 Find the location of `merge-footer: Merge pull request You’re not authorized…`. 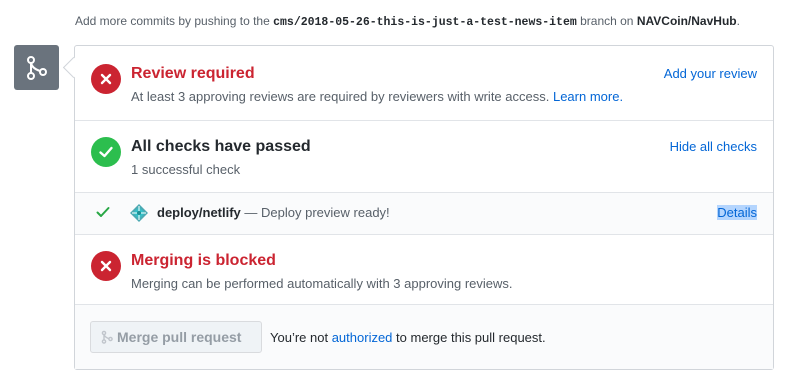

merge-footer: Merge pull request You’re not authorized… is located at coordinates (424, 337).